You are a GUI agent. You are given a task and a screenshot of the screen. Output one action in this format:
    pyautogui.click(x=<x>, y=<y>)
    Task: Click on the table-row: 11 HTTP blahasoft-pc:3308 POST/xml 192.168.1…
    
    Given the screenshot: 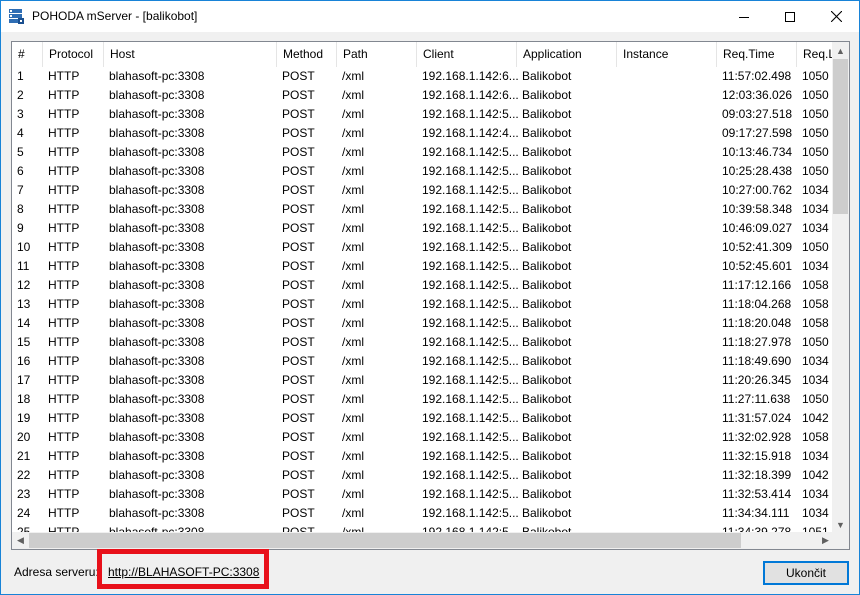 What is the action you would take?
    pyautogui.click(x=423, y=266)
    